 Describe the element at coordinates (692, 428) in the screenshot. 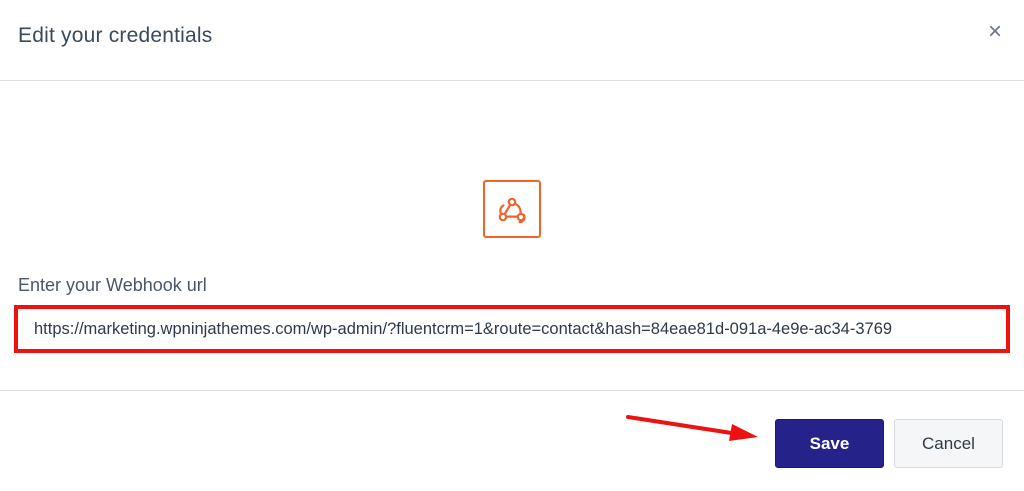

I see `annotation-arrow-icon` at that location.